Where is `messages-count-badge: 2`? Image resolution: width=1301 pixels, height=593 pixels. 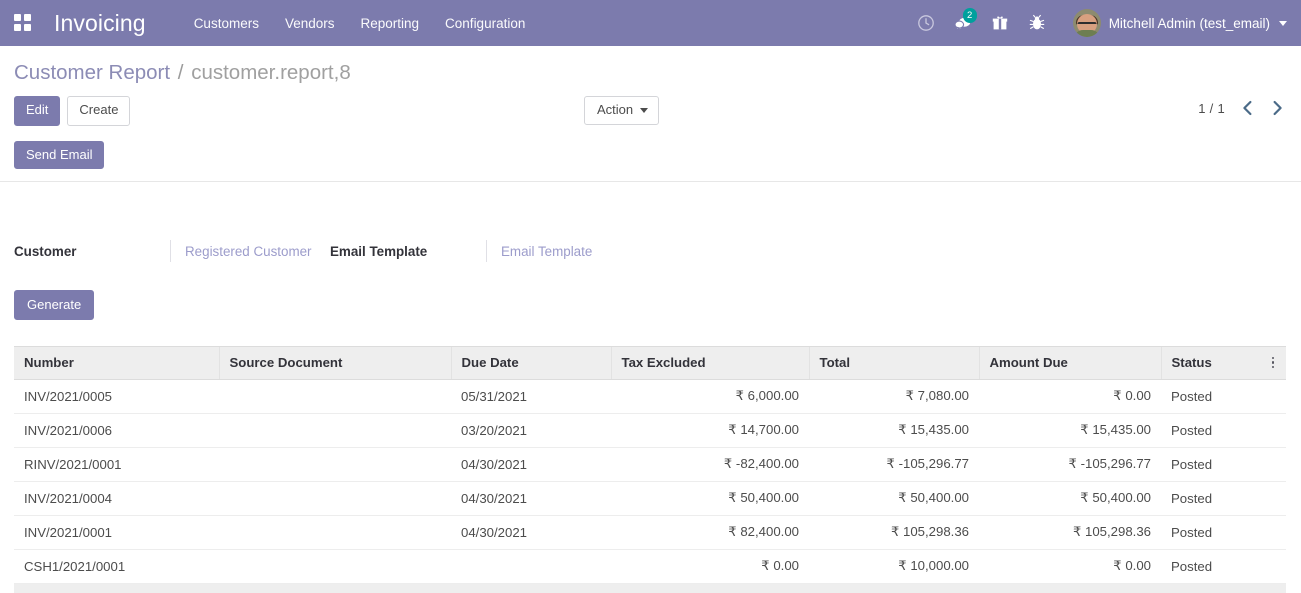 messages-count-badge: 2 is located at coordinates (969, 15).